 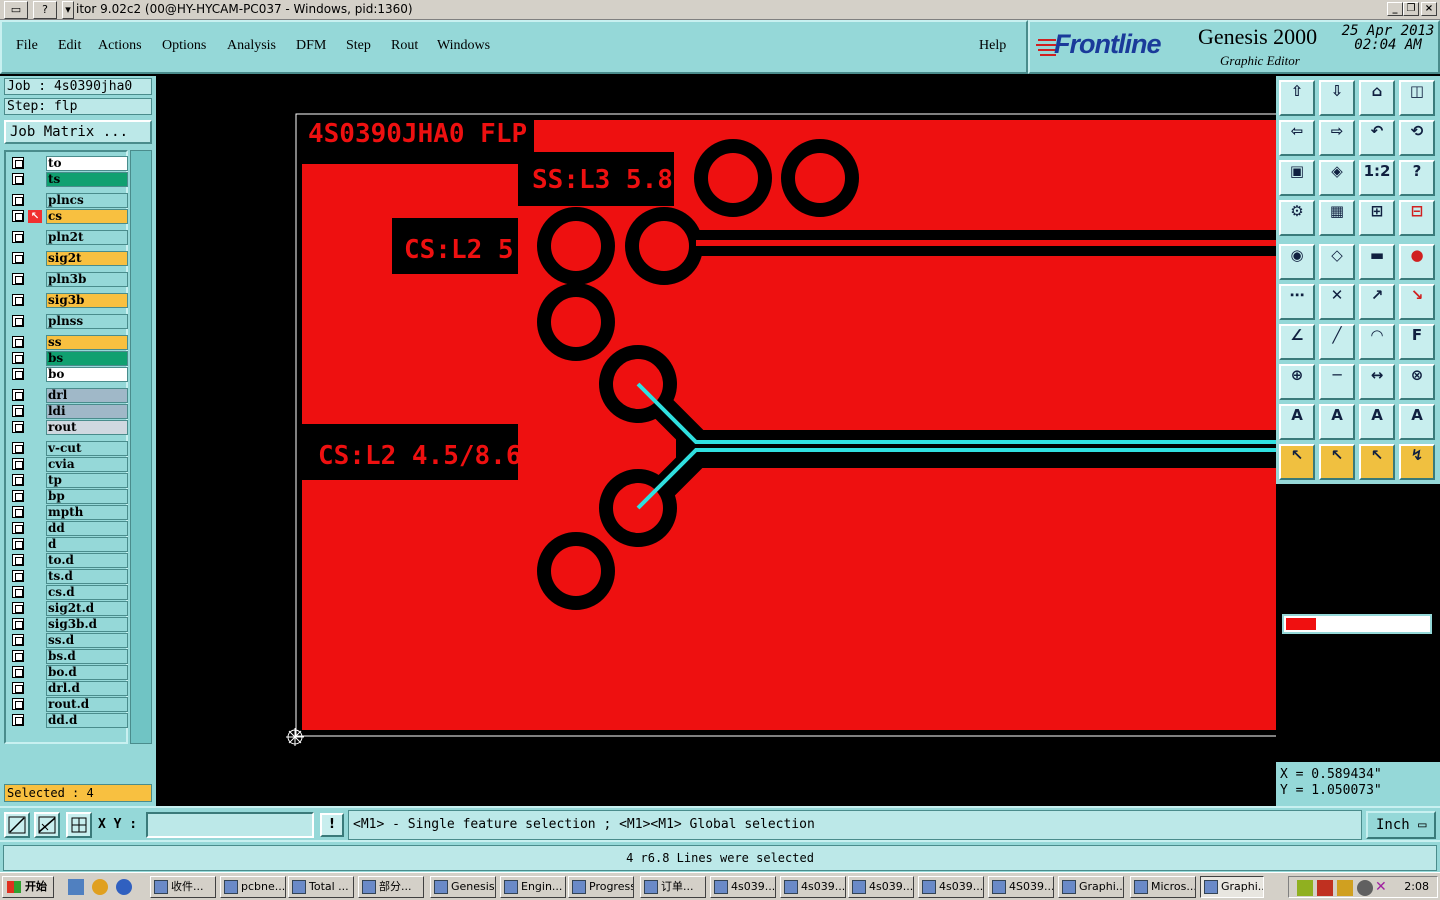 What do you see at coordinates (601, 887) in the screenshot?
I see `taskbar-task: Progress` at bounding box center [601, 887].